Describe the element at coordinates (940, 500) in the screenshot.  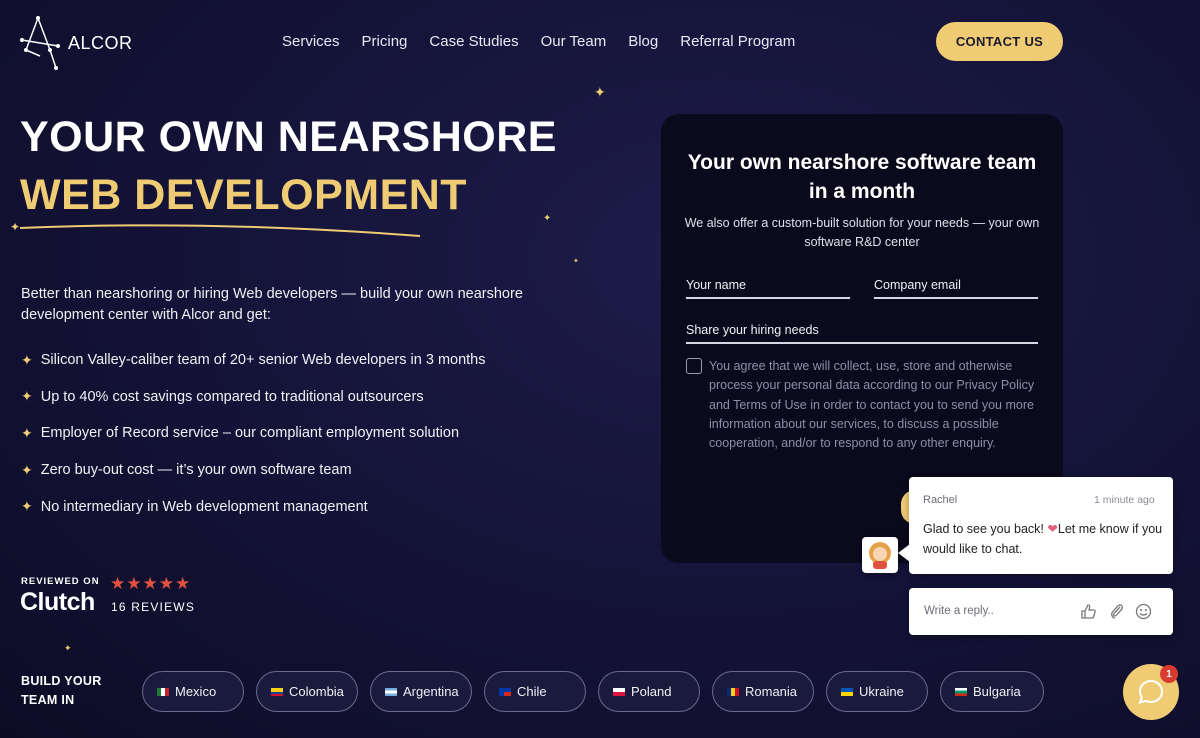
I see `chat-agent-name: Rachel` at that location.